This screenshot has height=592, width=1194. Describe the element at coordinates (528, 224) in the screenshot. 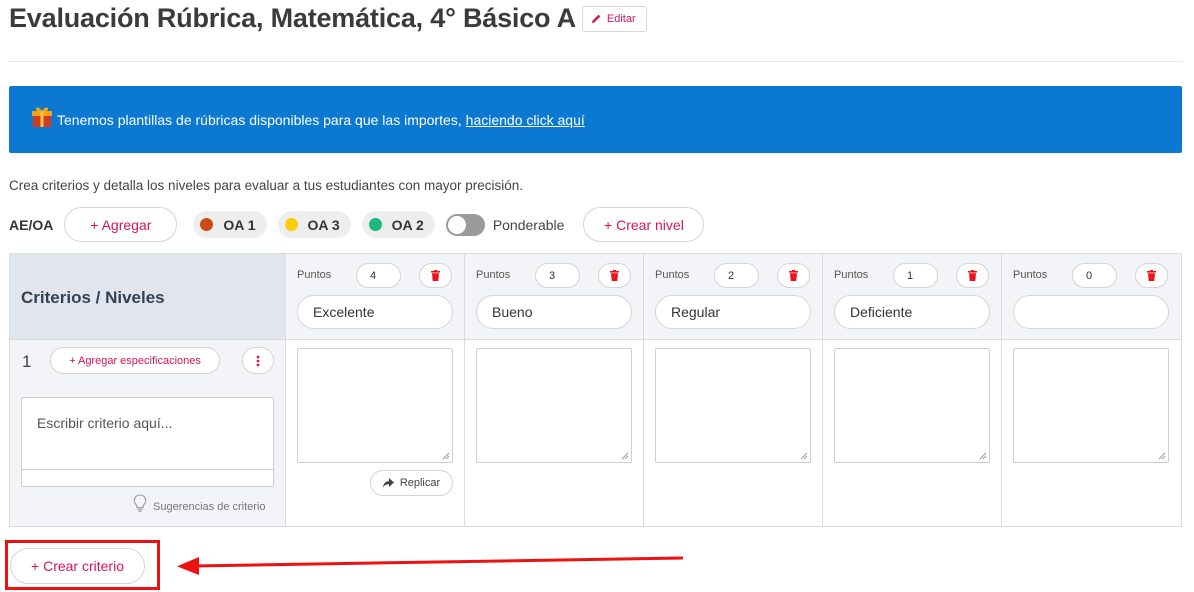

I see `ponderable-label: Ponderable` at that location.